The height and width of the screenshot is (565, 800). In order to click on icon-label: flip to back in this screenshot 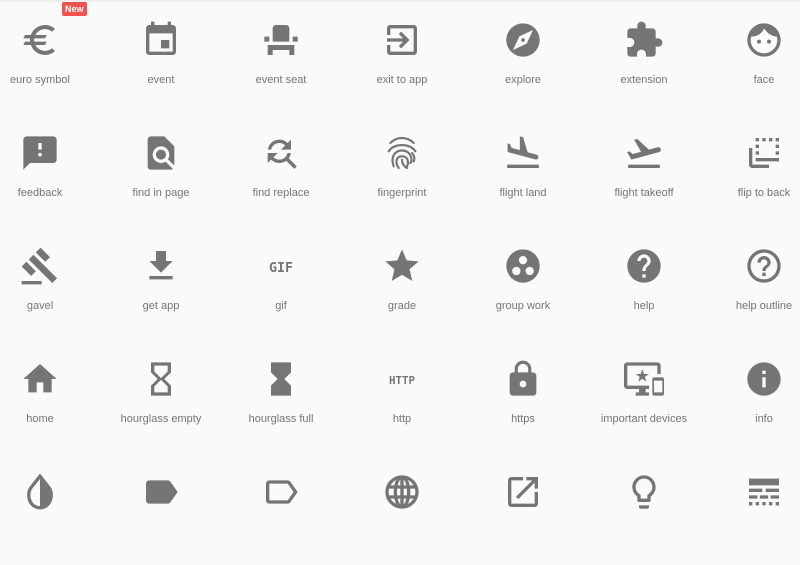, I will do `click(764, 193)`.